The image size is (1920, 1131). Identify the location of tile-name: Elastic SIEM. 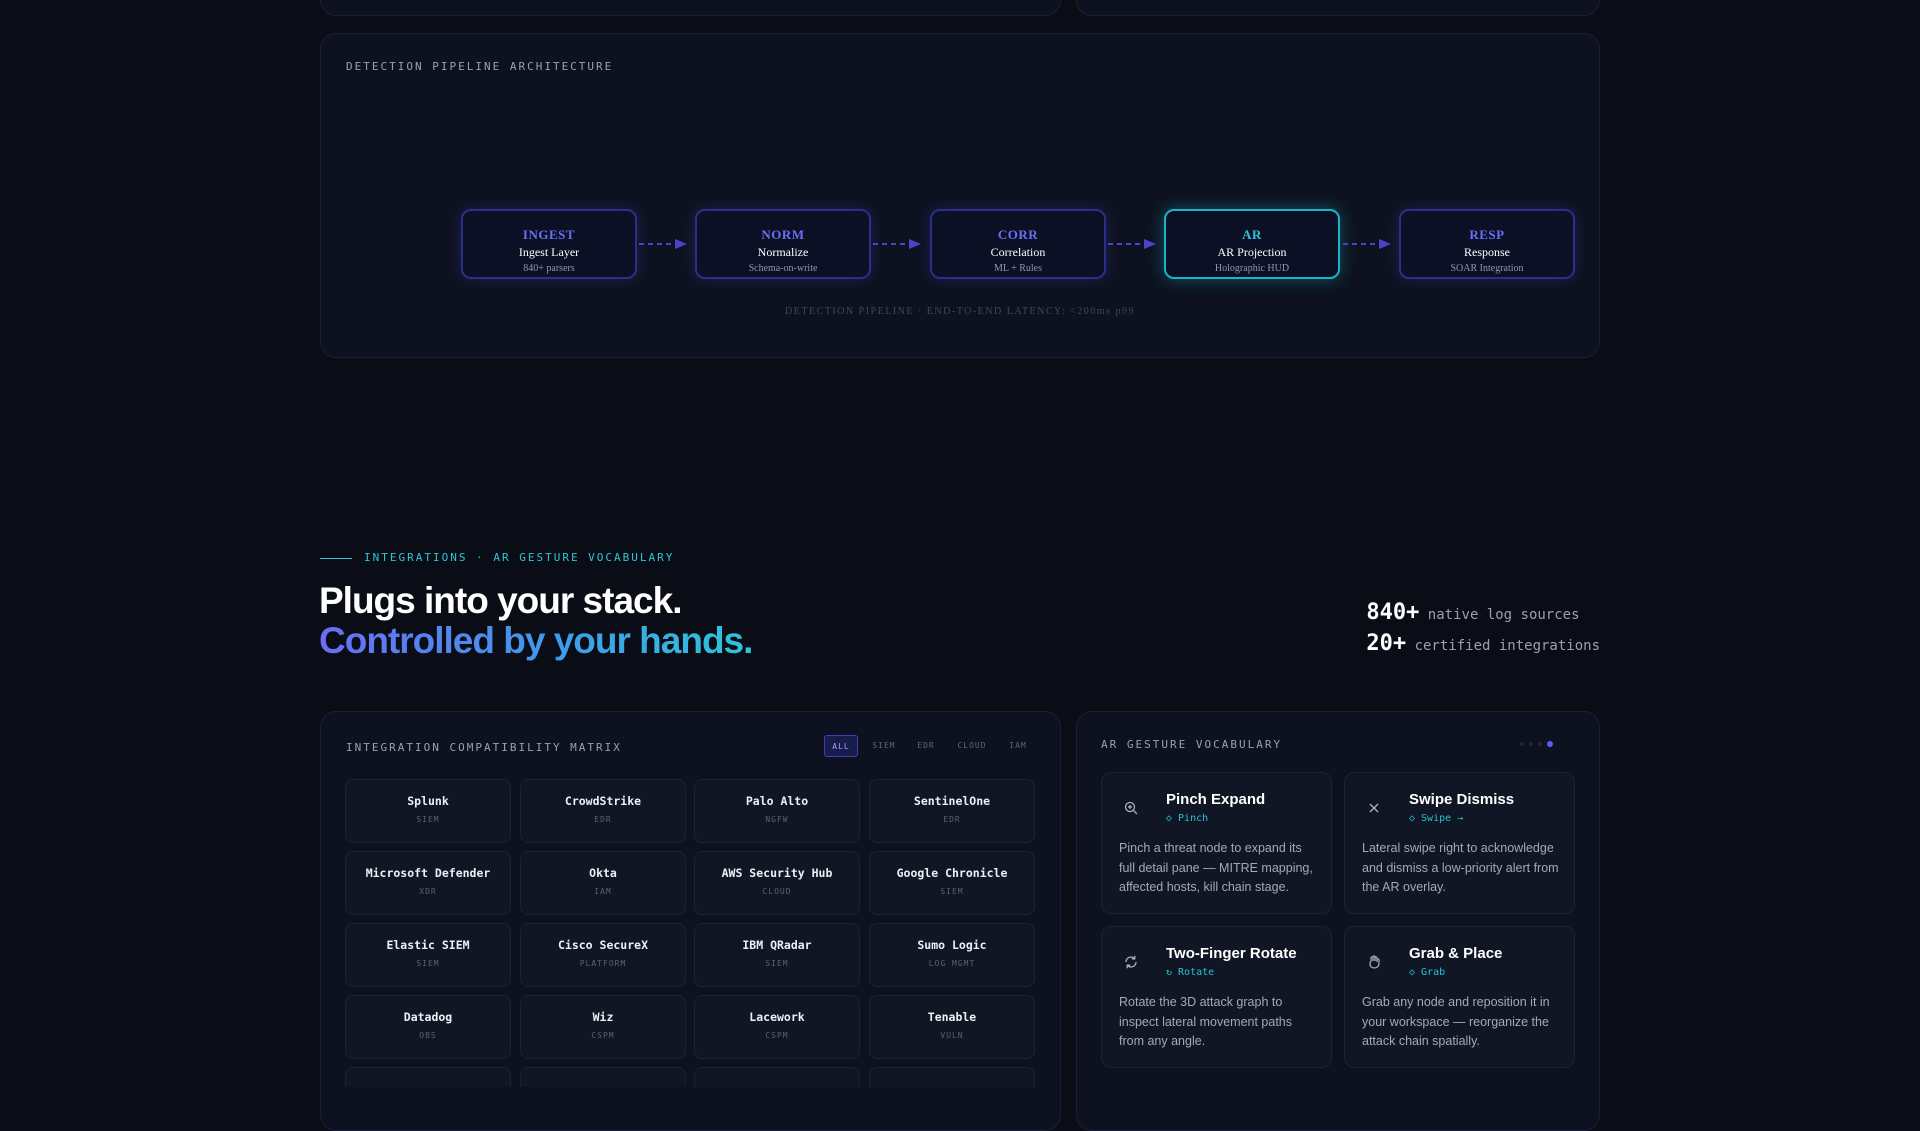
(428, 945).